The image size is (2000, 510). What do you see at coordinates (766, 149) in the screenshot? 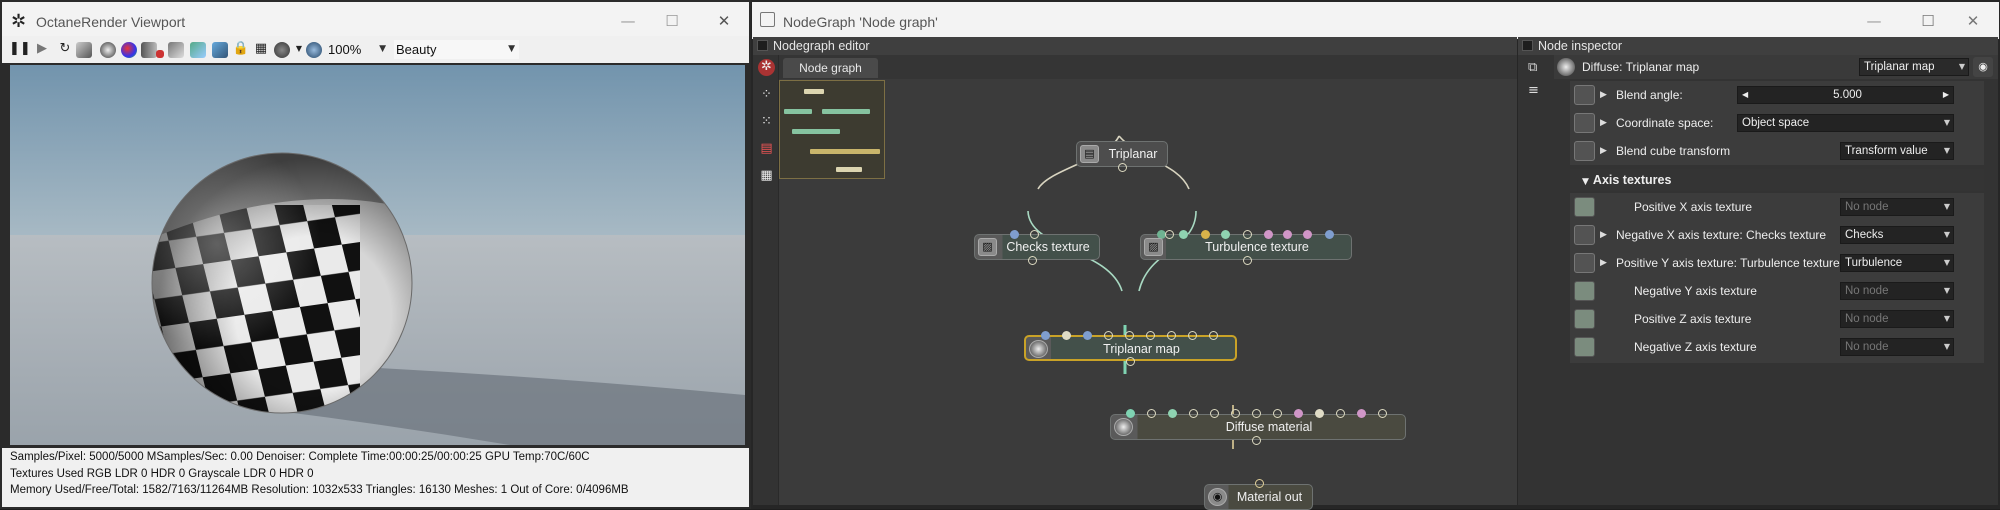
I see `unlink-icon: ▤` at bounding box center [766, 149].